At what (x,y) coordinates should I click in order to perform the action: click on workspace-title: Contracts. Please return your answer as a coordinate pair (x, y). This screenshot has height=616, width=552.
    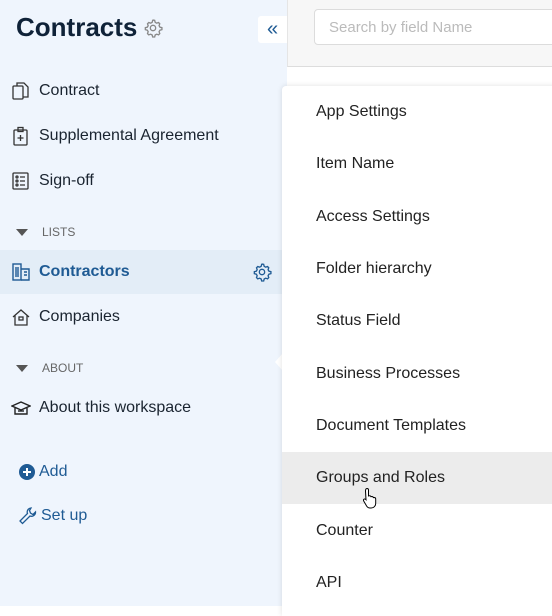
    Looking at the image, I should click on (89, 27).